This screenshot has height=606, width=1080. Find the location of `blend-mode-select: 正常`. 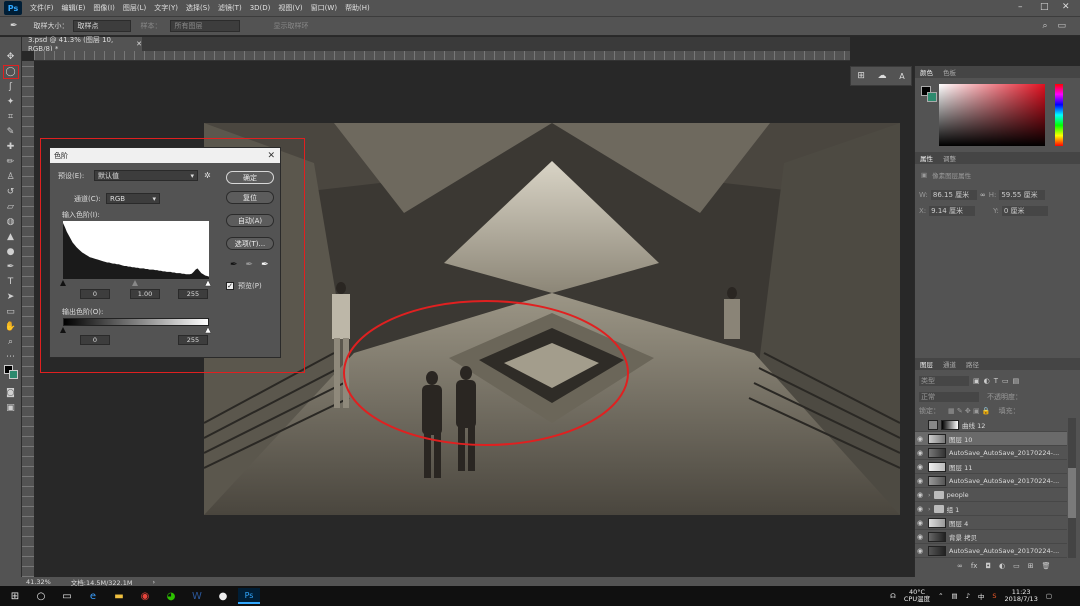

blend-mode-select: 正常 is located at coordinates (949, 397).